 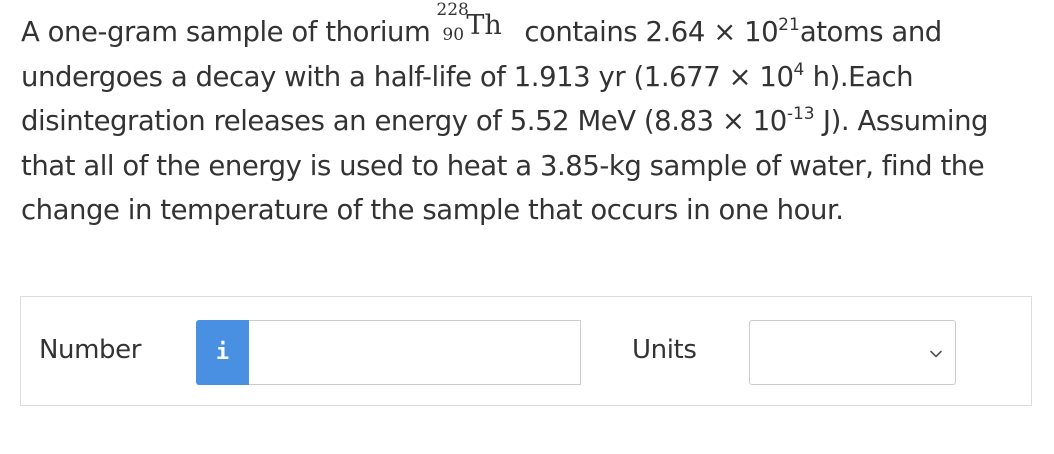 What do you see at coordinates (226, 32) in the screenshot?
I see `question-part-1: A one-gram sample of thorium` at bounding box center [226, 32].